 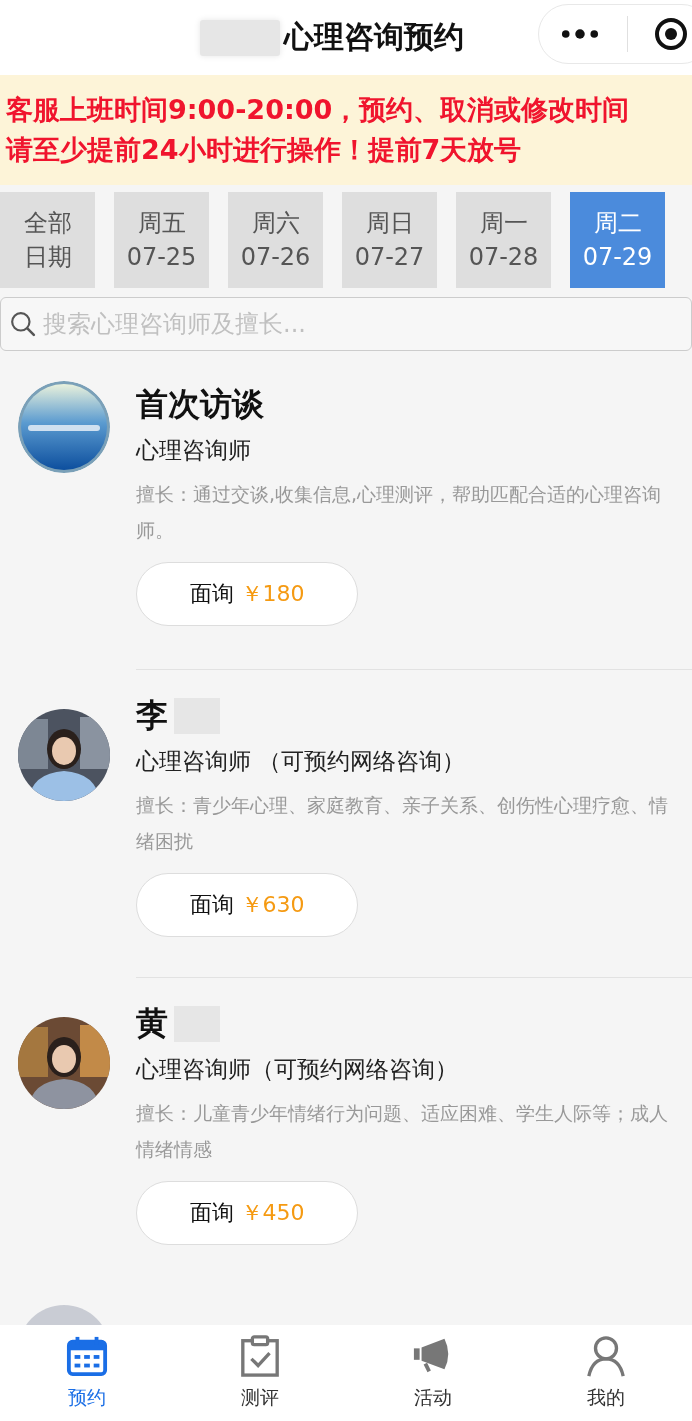 What do you see at coordinates (86, 1373) in the screenshot?
I see `tab-bar-item: 预约` at bounding box center [86, 1373].